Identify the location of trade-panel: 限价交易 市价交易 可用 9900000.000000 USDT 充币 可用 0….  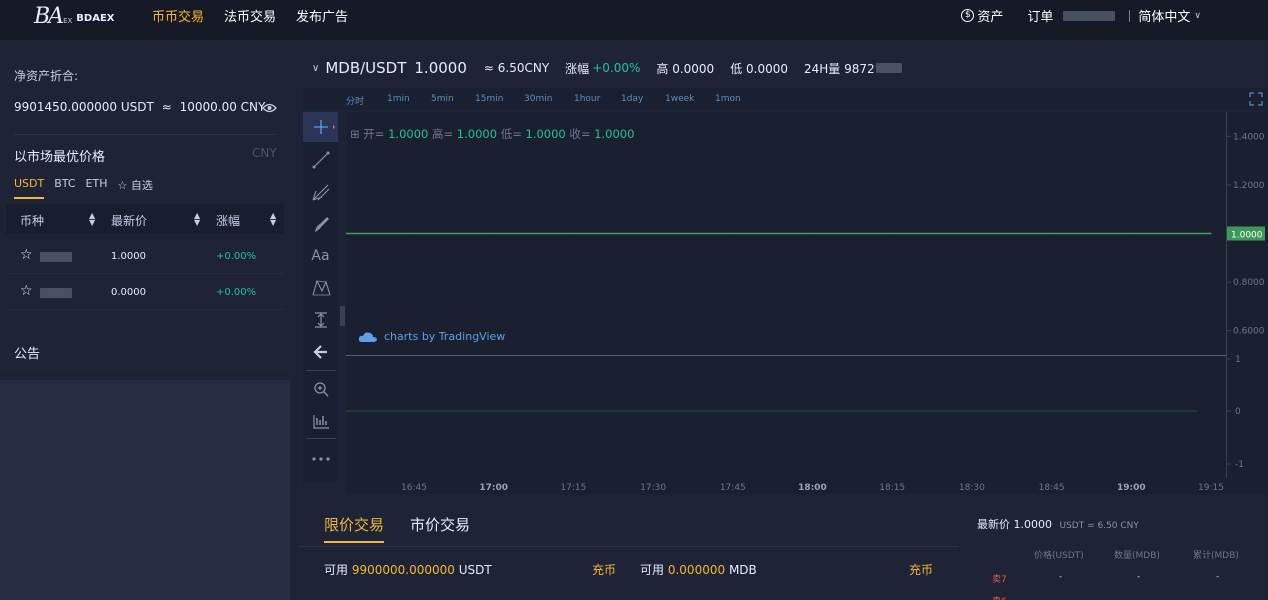
(628, 551).